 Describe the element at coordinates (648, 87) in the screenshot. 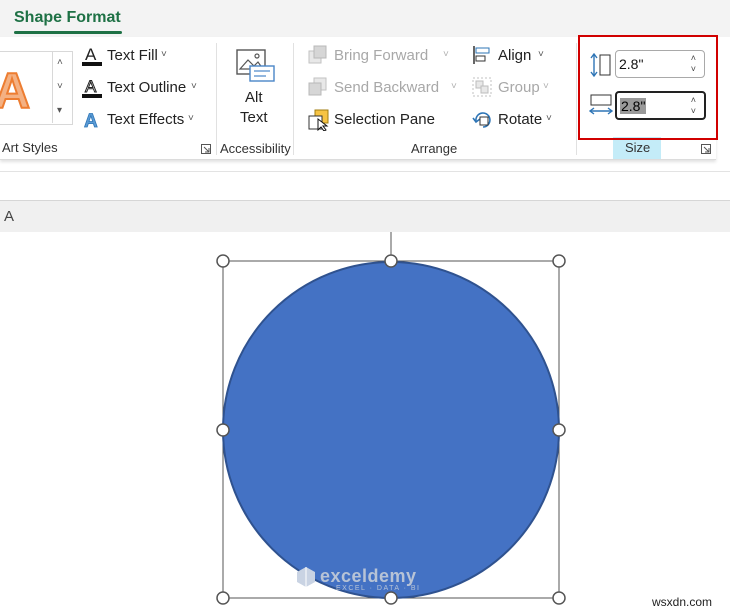

I see `size-highlight-box` at that location.